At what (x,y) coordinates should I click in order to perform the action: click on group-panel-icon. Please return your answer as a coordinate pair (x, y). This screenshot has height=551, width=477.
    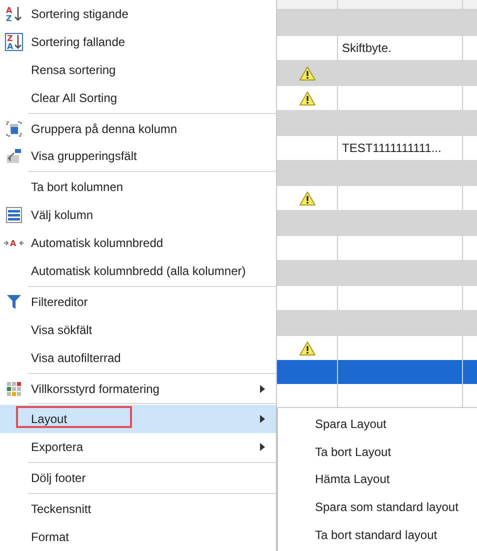
    Looking at the image, I should click on (14, 156).